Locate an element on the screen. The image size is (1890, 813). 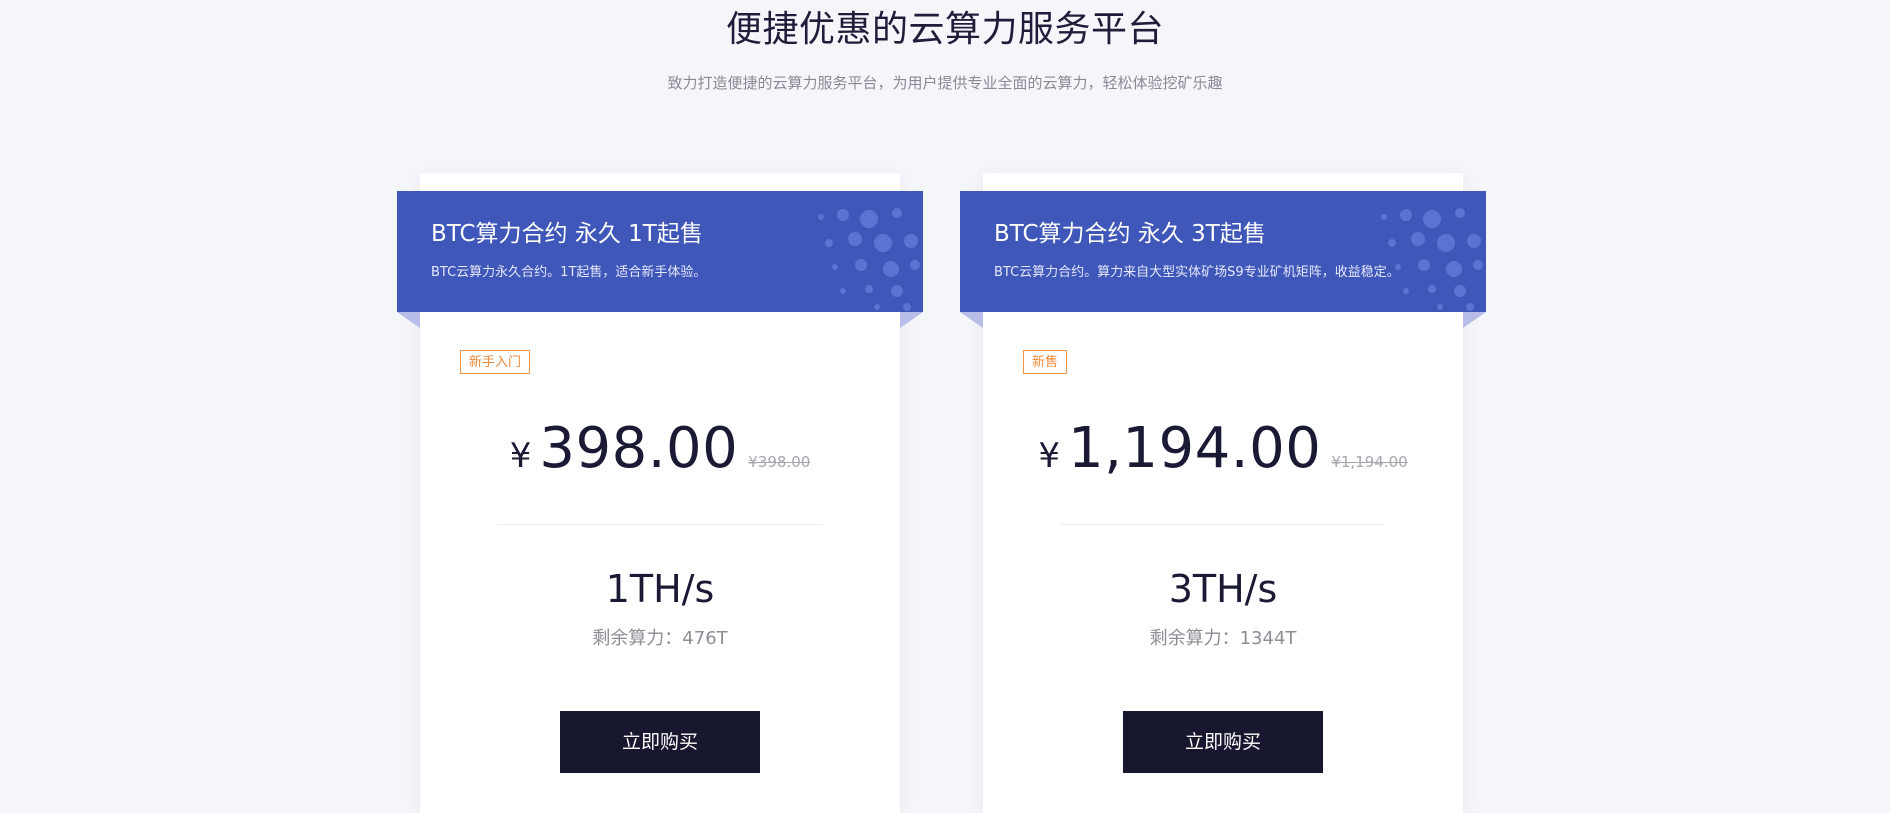
remaining-hashrate: 剩余算力：1344T is located at coordinates (1223, 638).